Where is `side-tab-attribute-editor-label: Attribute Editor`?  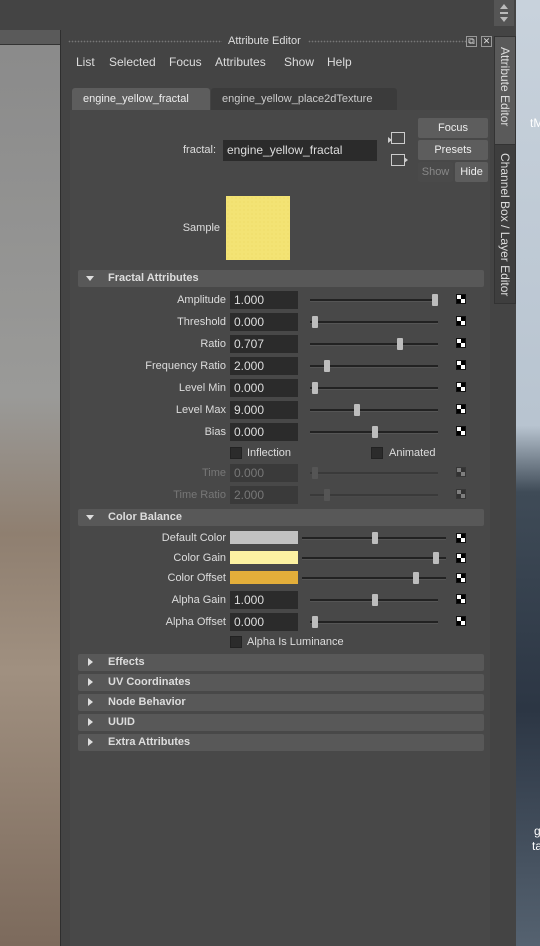
side-tab-attribute-editor-label: Attribute Editor is located at coordinates (505, 87).